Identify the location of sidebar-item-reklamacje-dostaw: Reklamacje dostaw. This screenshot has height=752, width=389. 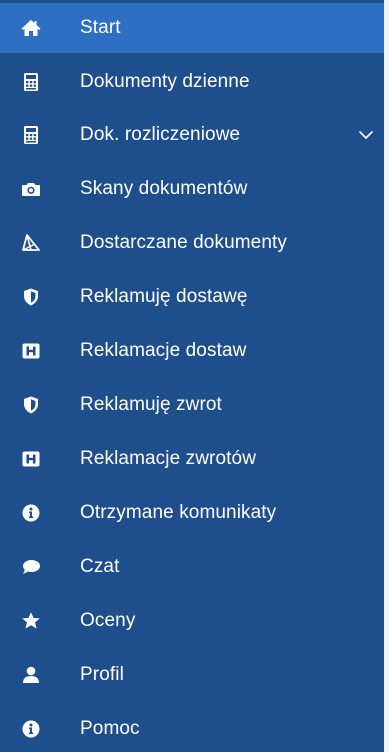
(192, 351).